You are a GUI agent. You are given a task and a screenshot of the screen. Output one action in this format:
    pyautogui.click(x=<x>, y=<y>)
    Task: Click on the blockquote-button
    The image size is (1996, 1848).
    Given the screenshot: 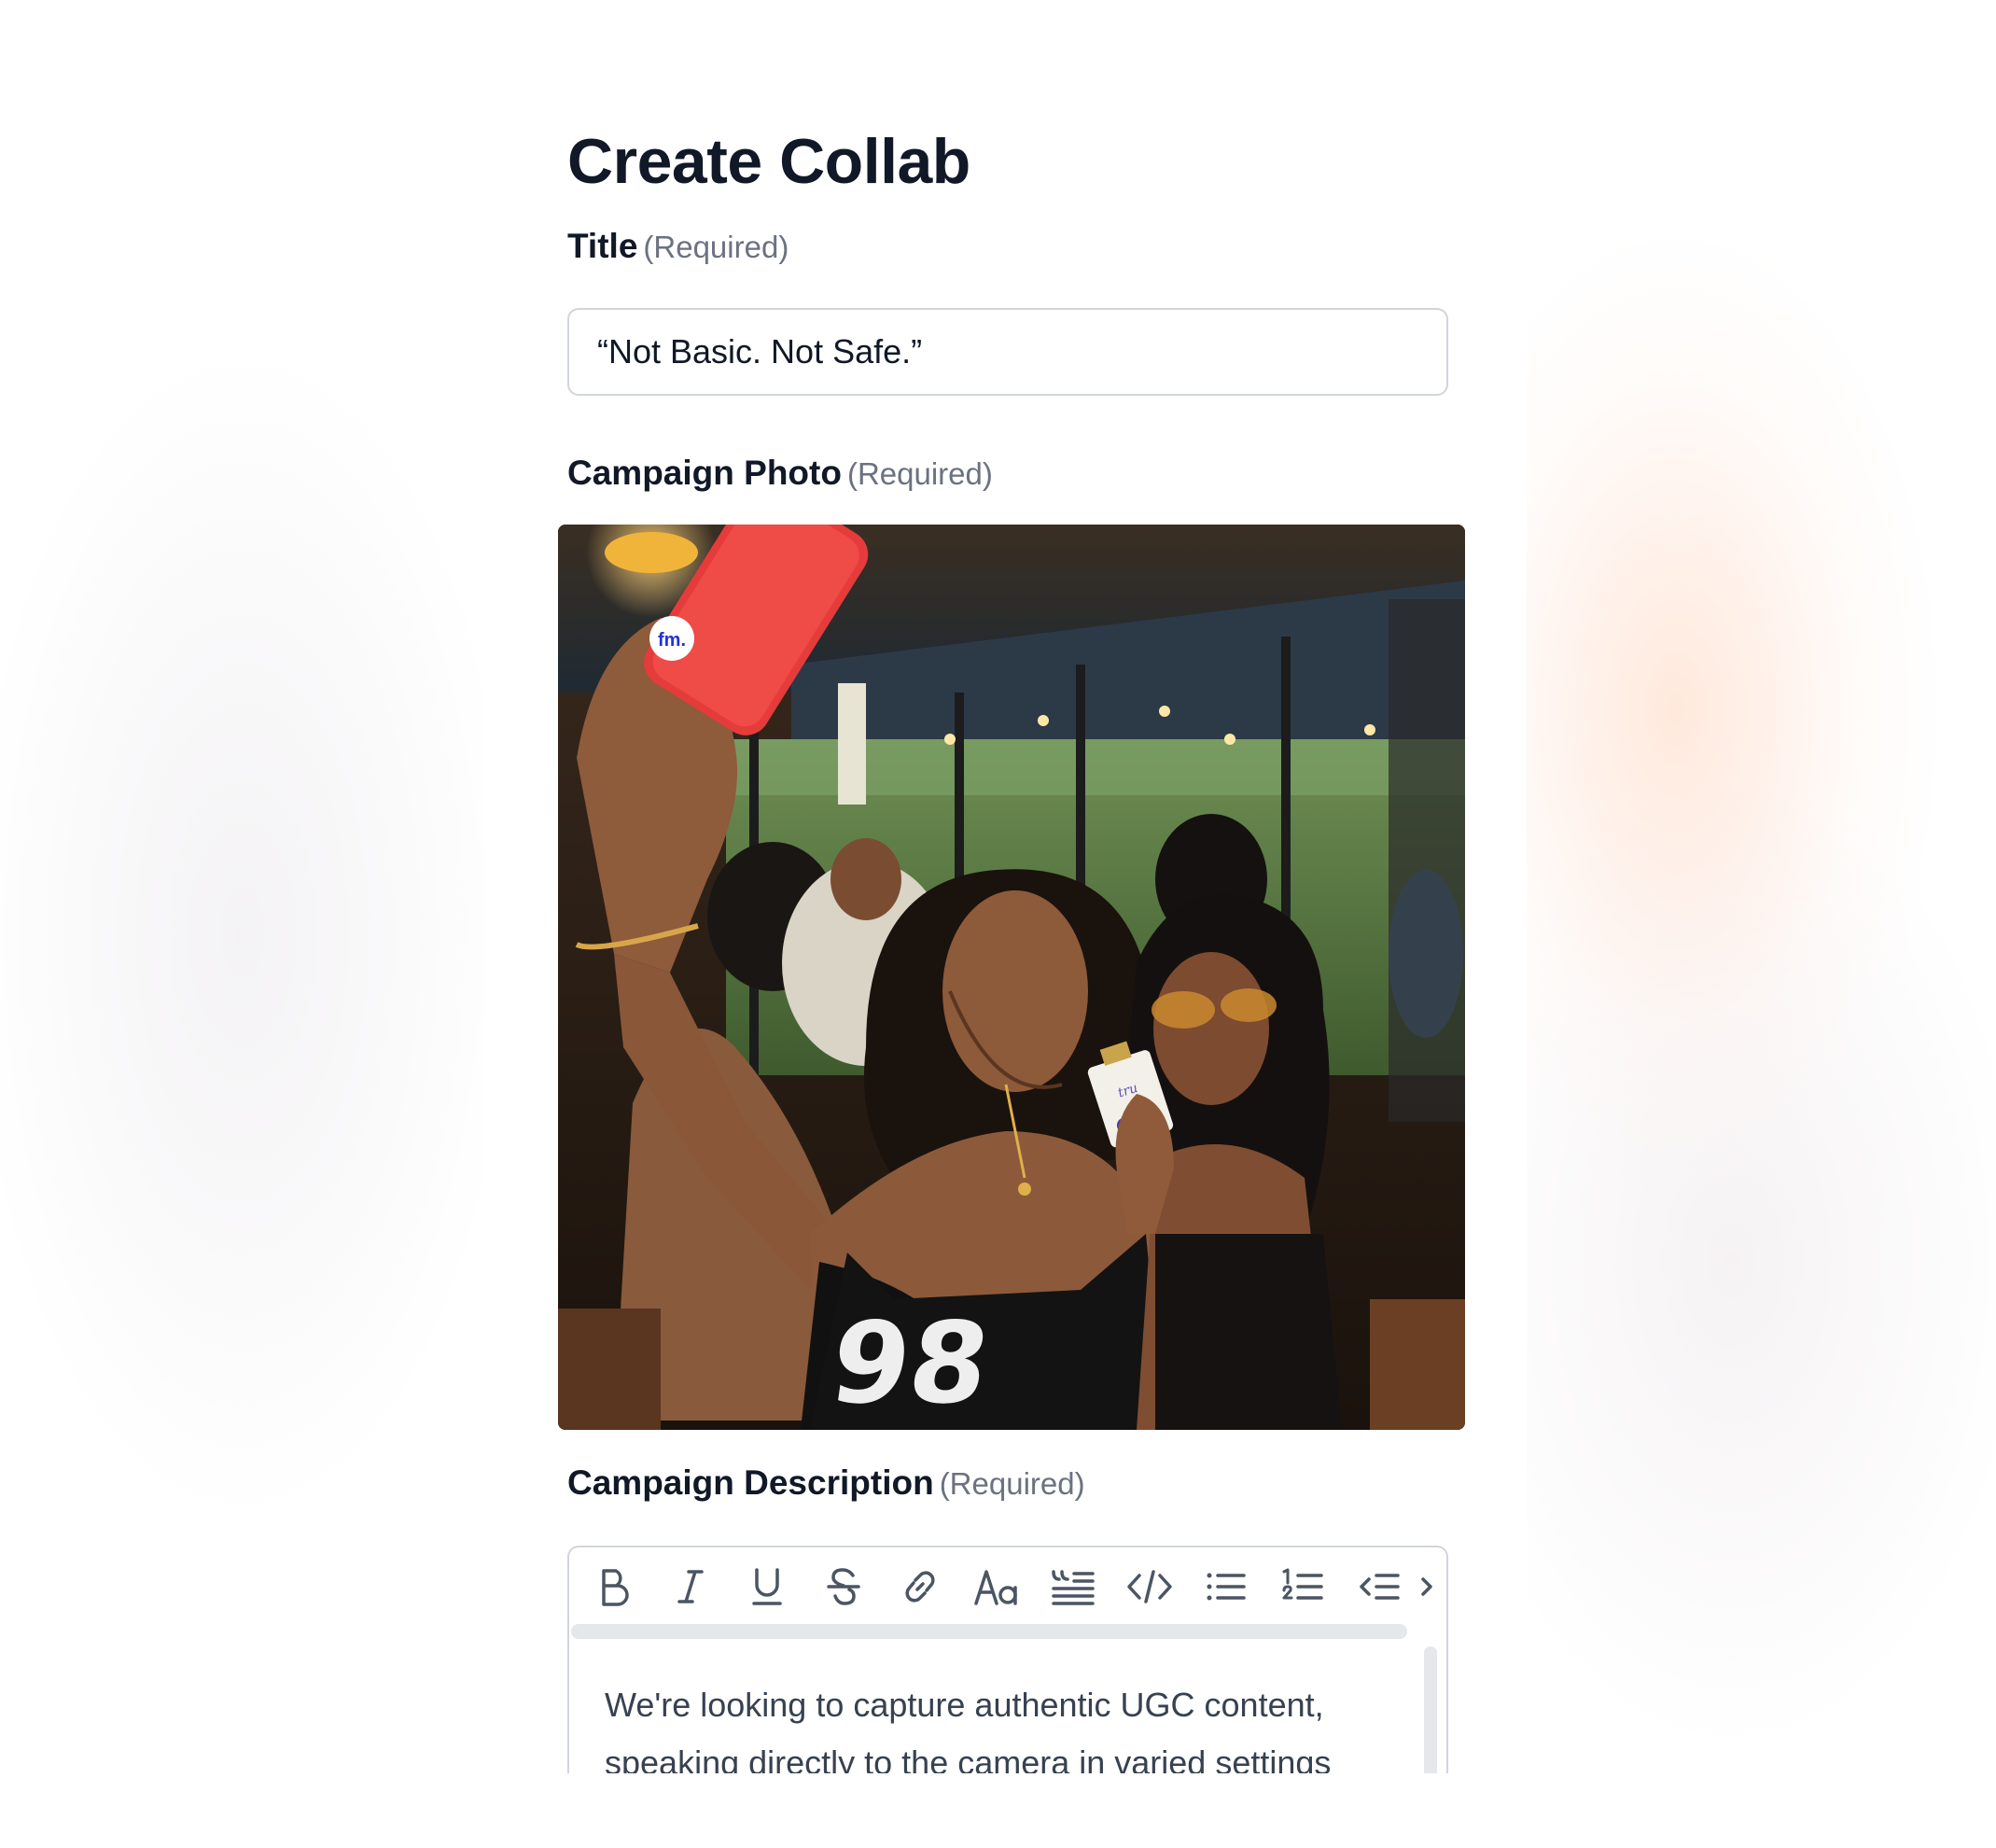 What is the action you would take?
    pyautogui.click(x=1073, y=1587)
    